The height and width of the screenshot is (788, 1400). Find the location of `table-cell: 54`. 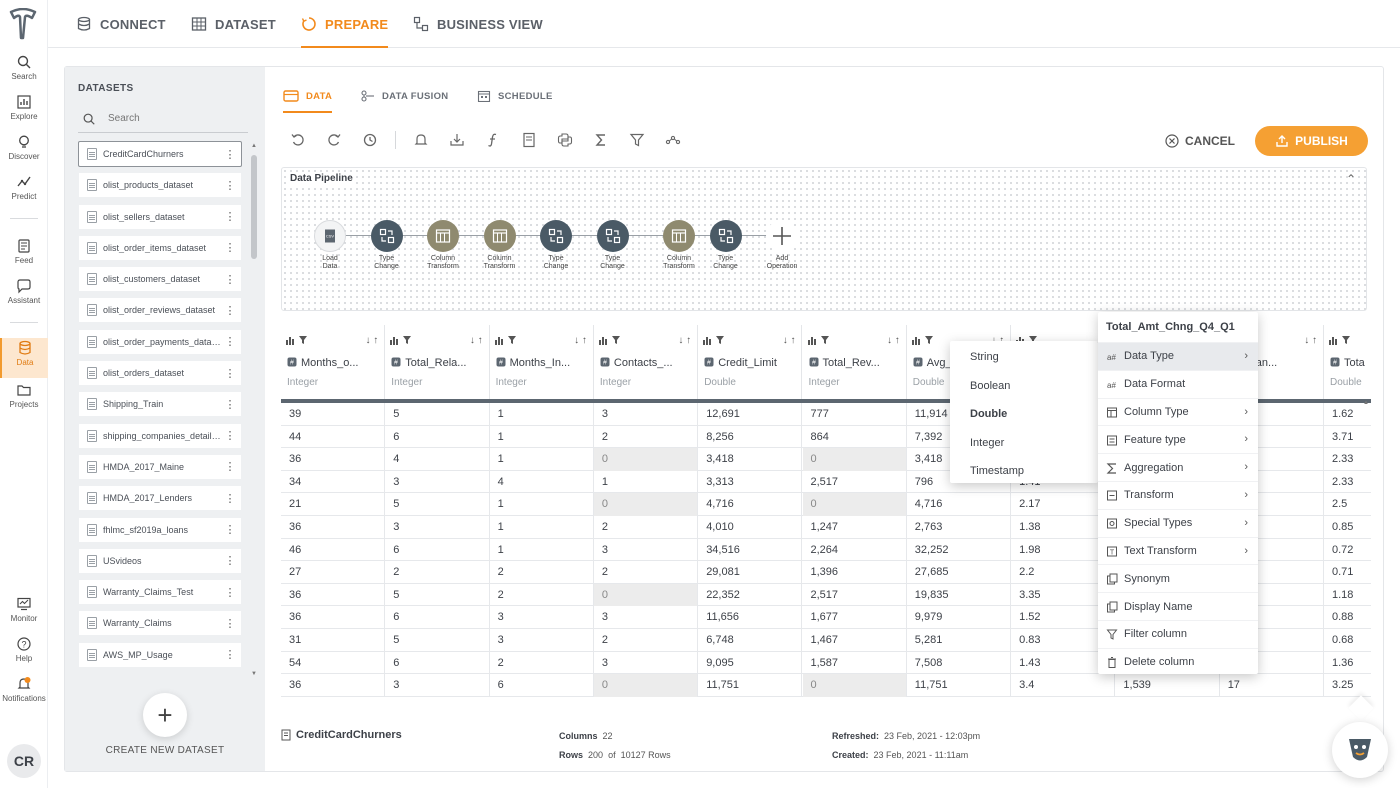

table-cell: 54 is located at coordinates (333, 663).